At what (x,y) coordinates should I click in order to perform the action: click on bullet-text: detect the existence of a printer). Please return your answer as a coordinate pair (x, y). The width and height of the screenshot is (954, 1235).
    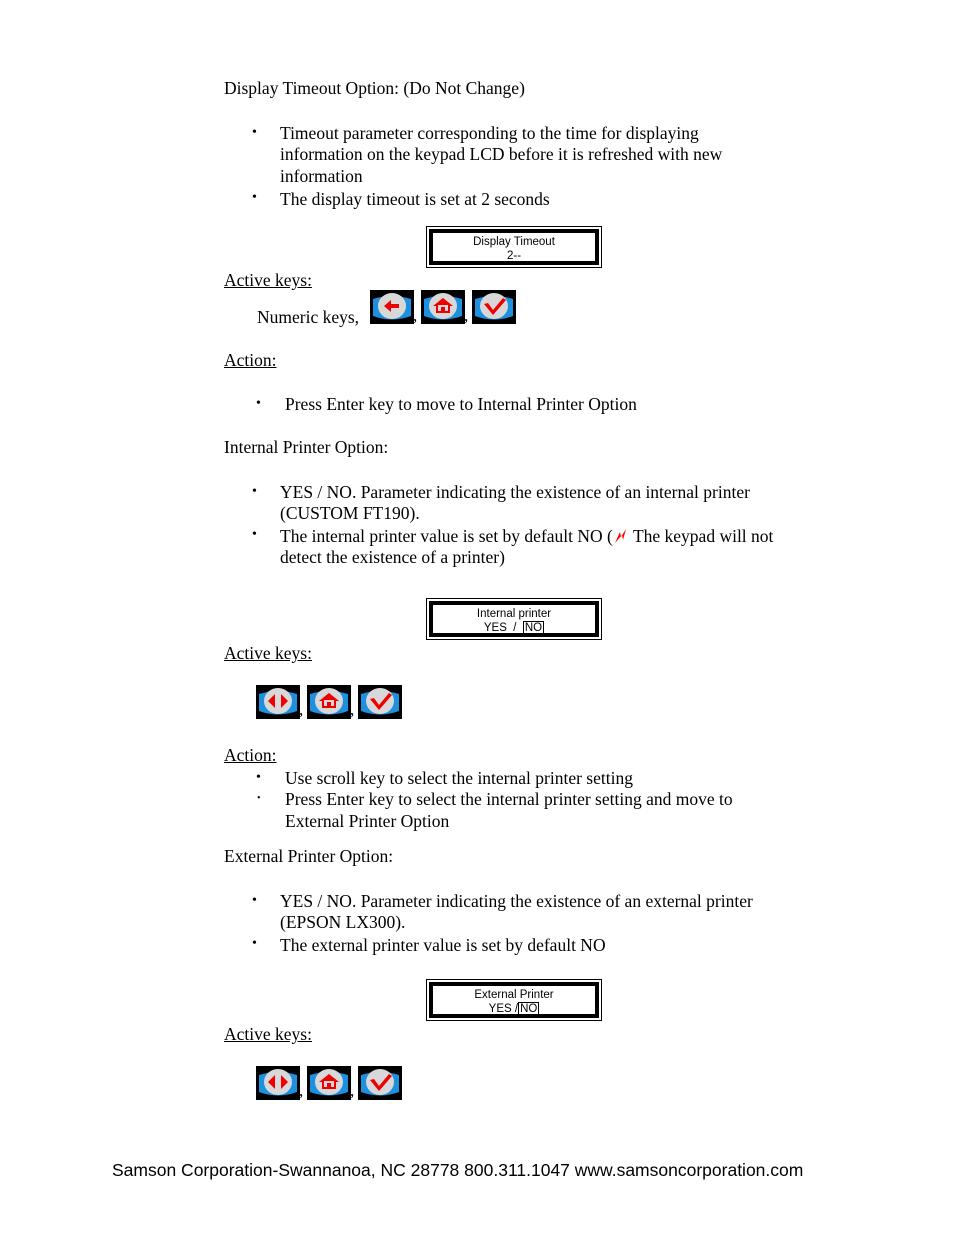
    Looking at the image, I should click on (392, 557).